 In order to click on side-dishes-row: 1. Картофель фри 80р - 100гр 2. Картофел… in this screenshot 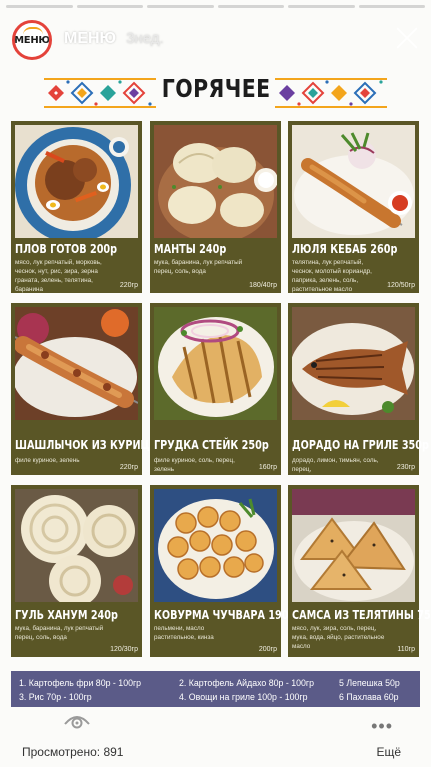, I will do `click(215, 683)`.